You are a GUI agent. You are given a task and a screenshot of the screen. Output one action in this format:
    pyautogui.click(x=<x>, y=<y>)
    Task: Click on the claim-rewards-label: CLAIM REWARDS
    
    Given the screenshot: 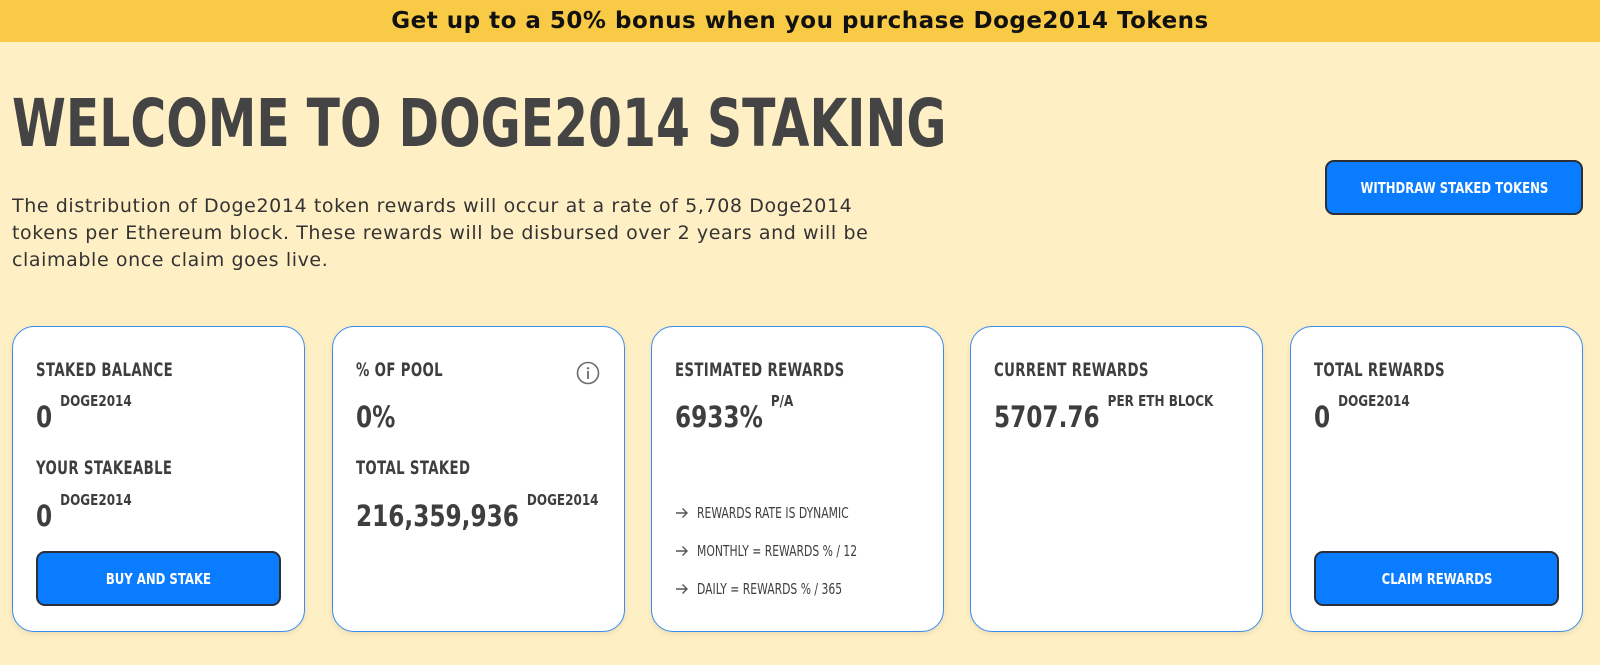 What is the action you would take?
    pyautogui.click(x=1436, y=578)
    